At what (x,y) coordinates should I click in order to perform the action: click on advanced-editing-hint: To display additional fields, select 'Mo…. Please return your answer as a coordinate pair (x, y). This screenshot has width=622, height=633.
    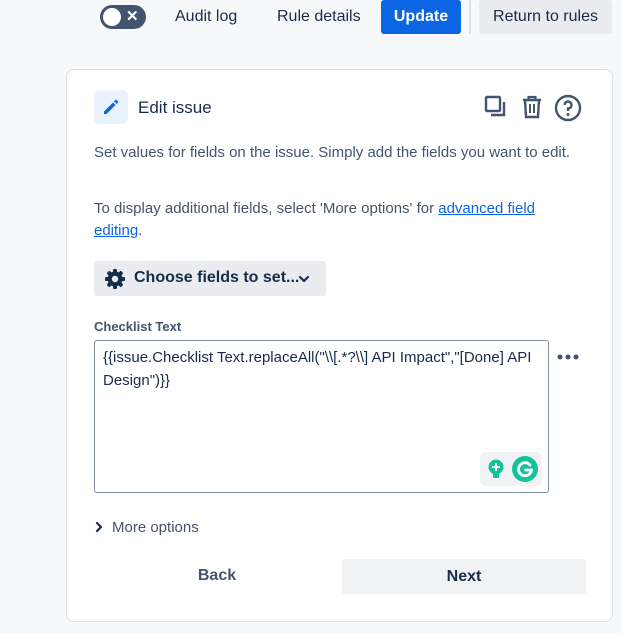
    Looking at the image, I should click on (334, 220).